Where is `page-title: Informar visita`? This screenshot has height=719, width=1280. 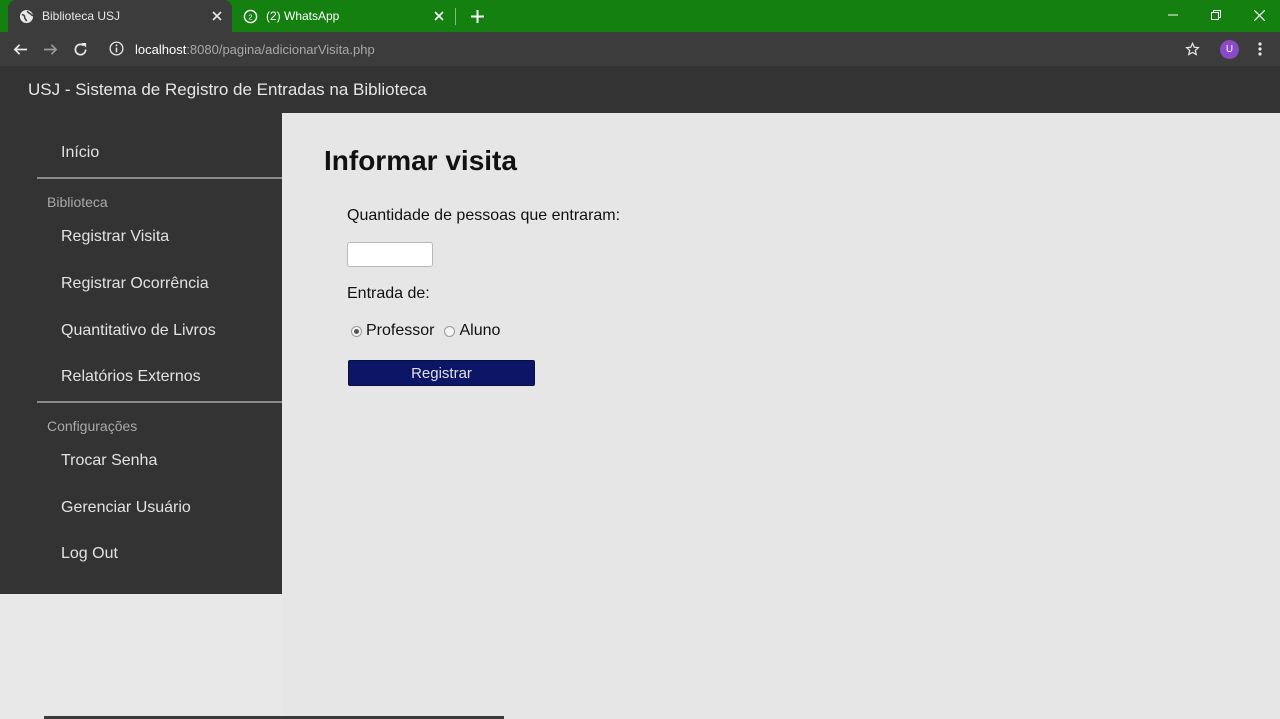 page-title: Informar visita is located at coordinates (420, 160).